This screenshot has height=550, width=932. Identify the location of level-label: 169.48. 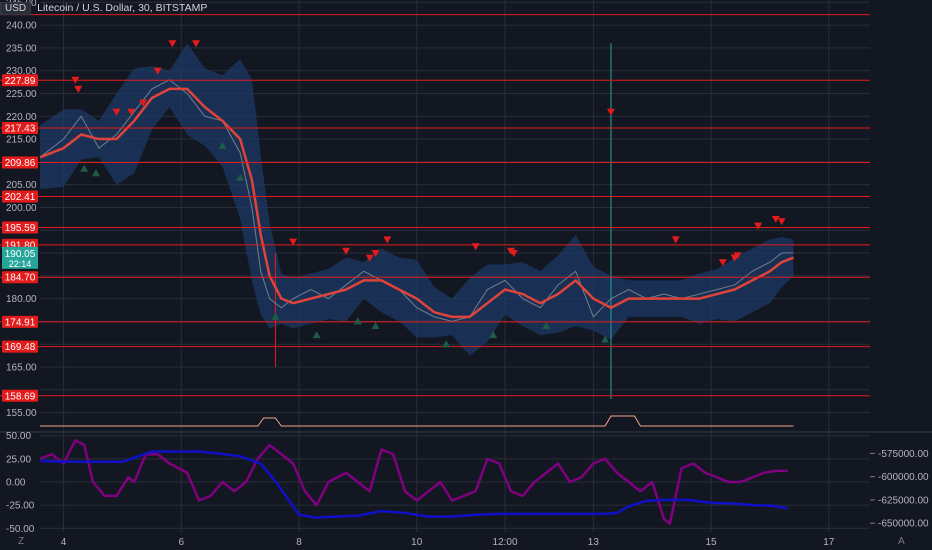
(20, 346).